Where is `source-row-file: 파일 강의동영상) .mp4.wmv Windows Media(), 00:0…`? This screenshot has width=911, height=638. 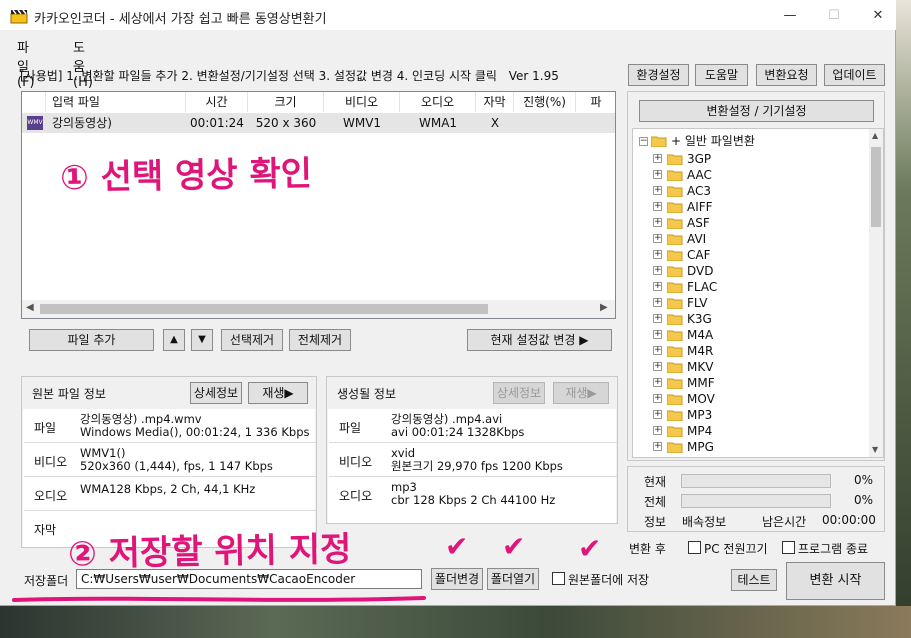 source-row-file: 파일 강의동영상) .mp4.wmv Windows Media(), 00:0… is located at coordinates (170, 426).